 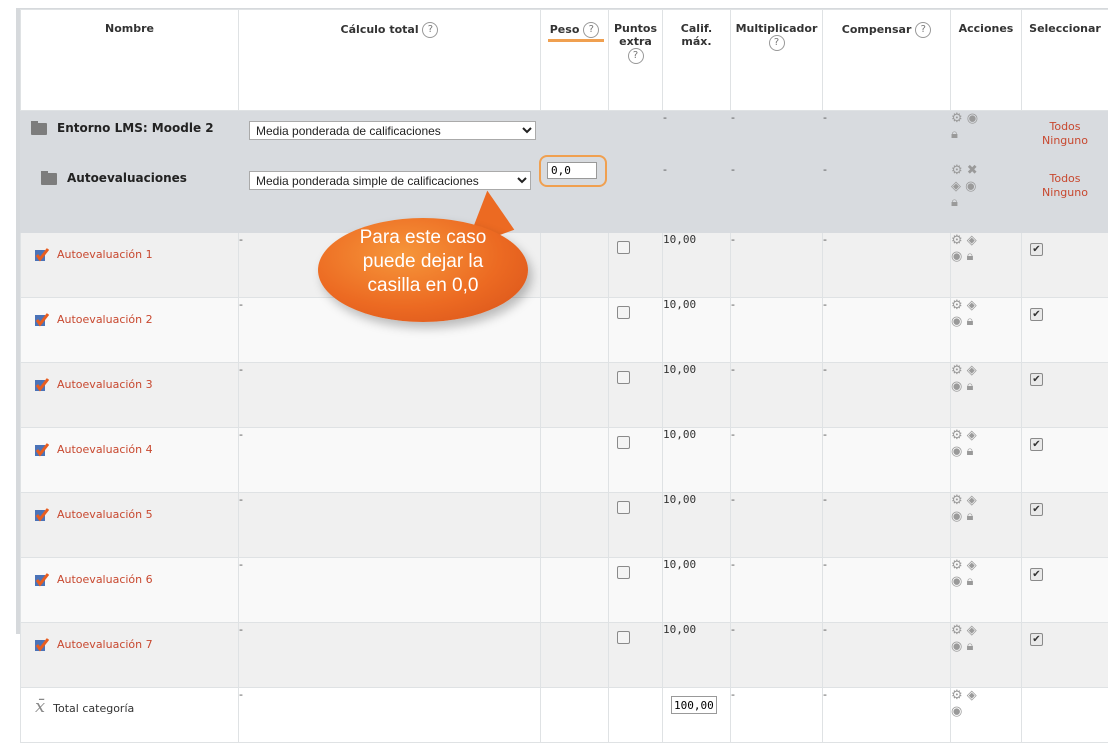 I want to click on table-row: Autoevaluación 2 - 10,00 - - ⚙ ◈◉ 🔒︎, so click(x=564, y=330).